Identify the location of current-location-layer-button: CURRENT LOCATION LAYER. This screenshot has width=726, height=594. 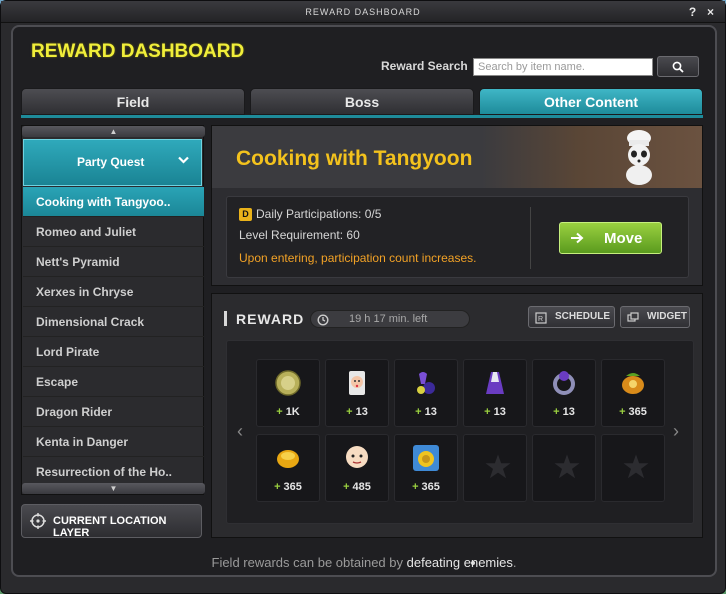
(111, 521).